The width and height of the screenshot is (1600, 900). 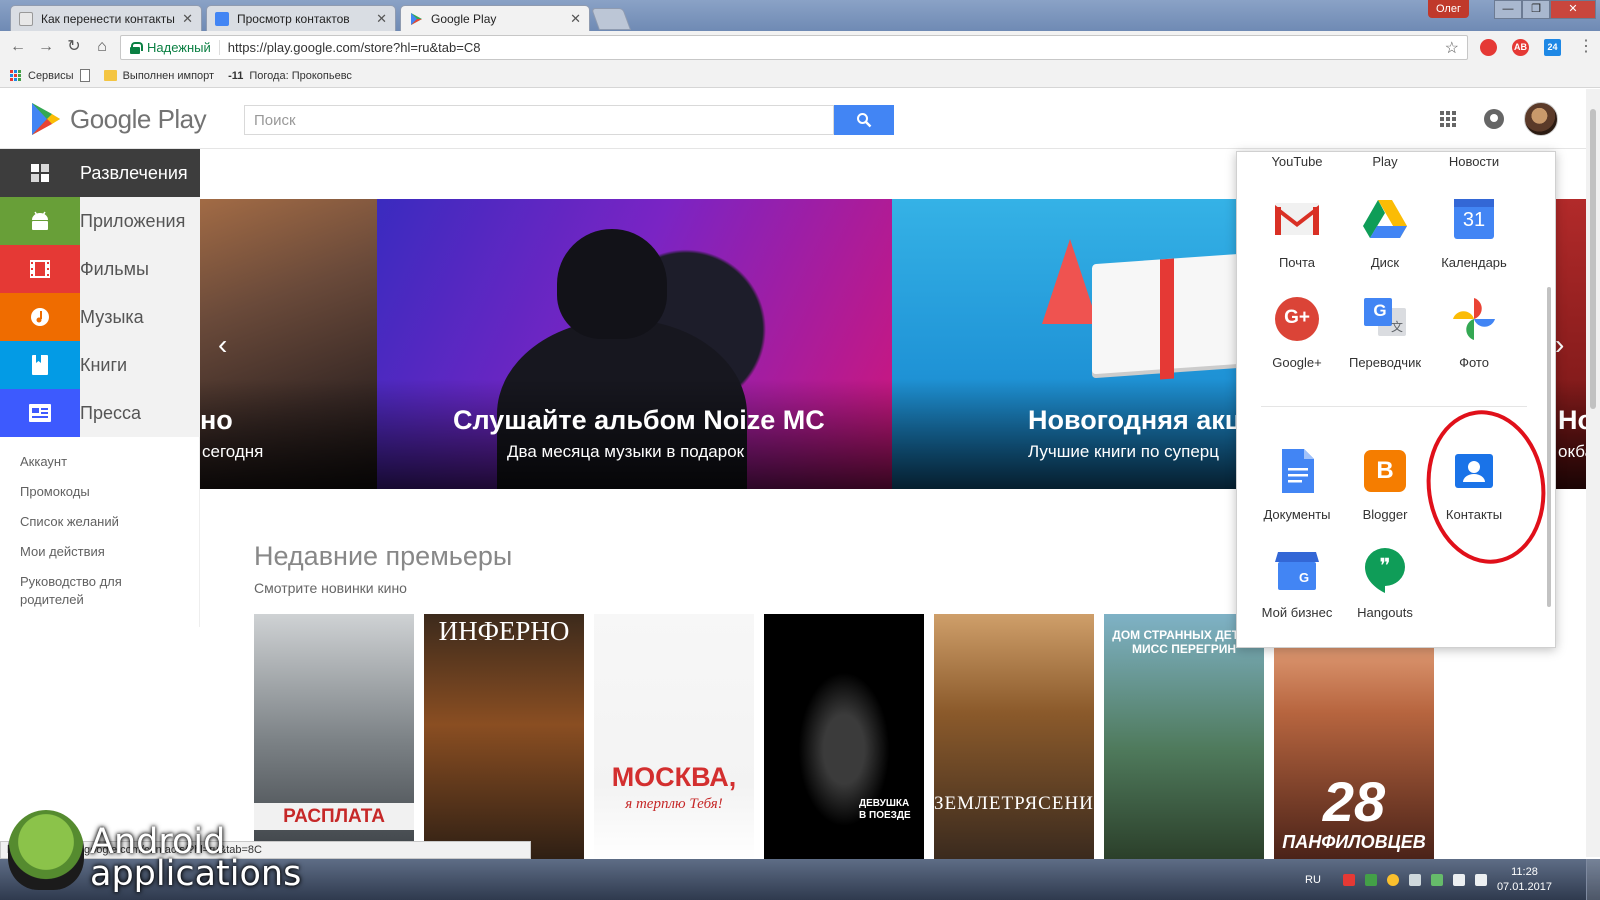 What do you see at coordinates (1184, 737) in the screenshot?
I see `movie-poster: ДОМ СТРАННЫХ ДЕТЕЙ МИСС ПЕРЕГРИН` at bounding box center [1184, 737].